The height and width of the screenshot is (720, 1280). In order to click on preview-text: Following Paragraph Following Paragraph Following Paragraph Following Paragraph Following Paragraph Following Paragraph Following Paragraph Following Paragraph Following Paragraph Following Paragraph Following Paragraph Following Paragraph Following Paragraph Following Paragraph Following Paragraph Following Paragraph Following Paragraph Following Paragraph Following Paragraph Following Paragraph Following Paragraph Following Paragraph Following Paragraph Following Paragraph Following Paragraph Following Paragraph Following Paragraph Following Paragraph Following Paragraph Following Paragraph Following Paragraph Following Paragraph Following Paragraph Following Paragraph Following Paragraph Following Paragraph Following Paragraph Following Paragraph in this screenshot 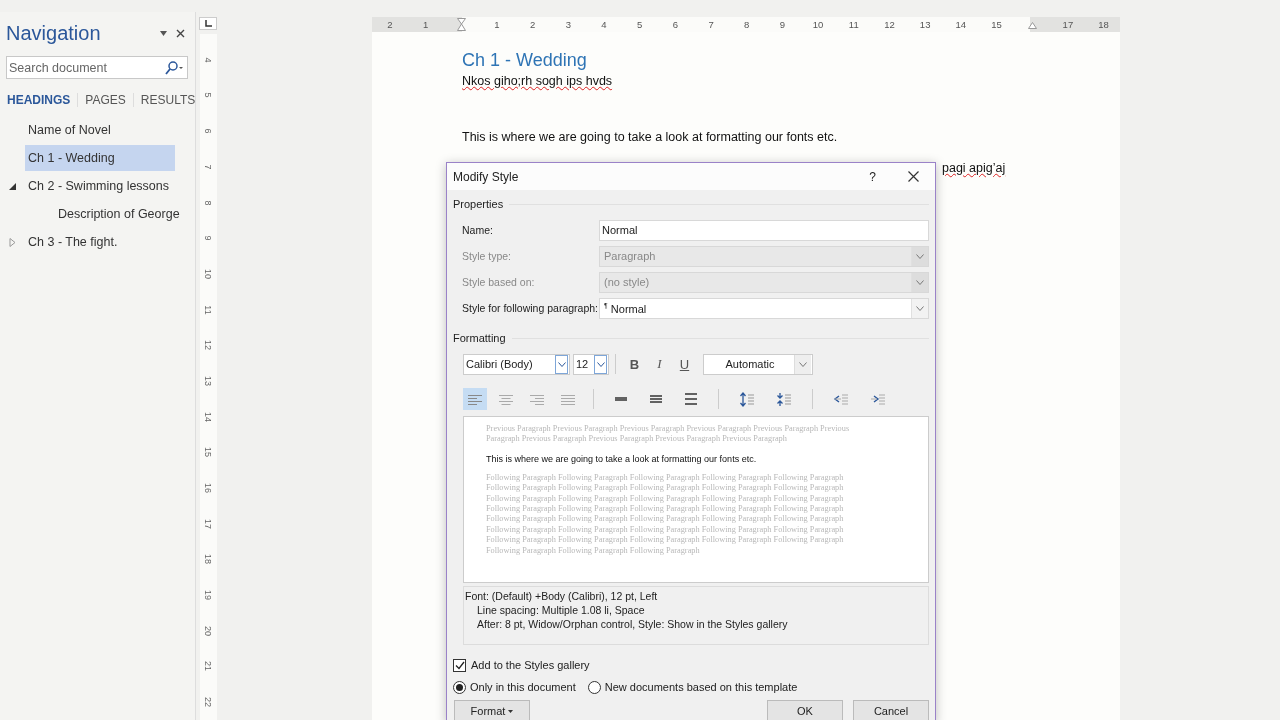, I will do `click(665, 514)`.